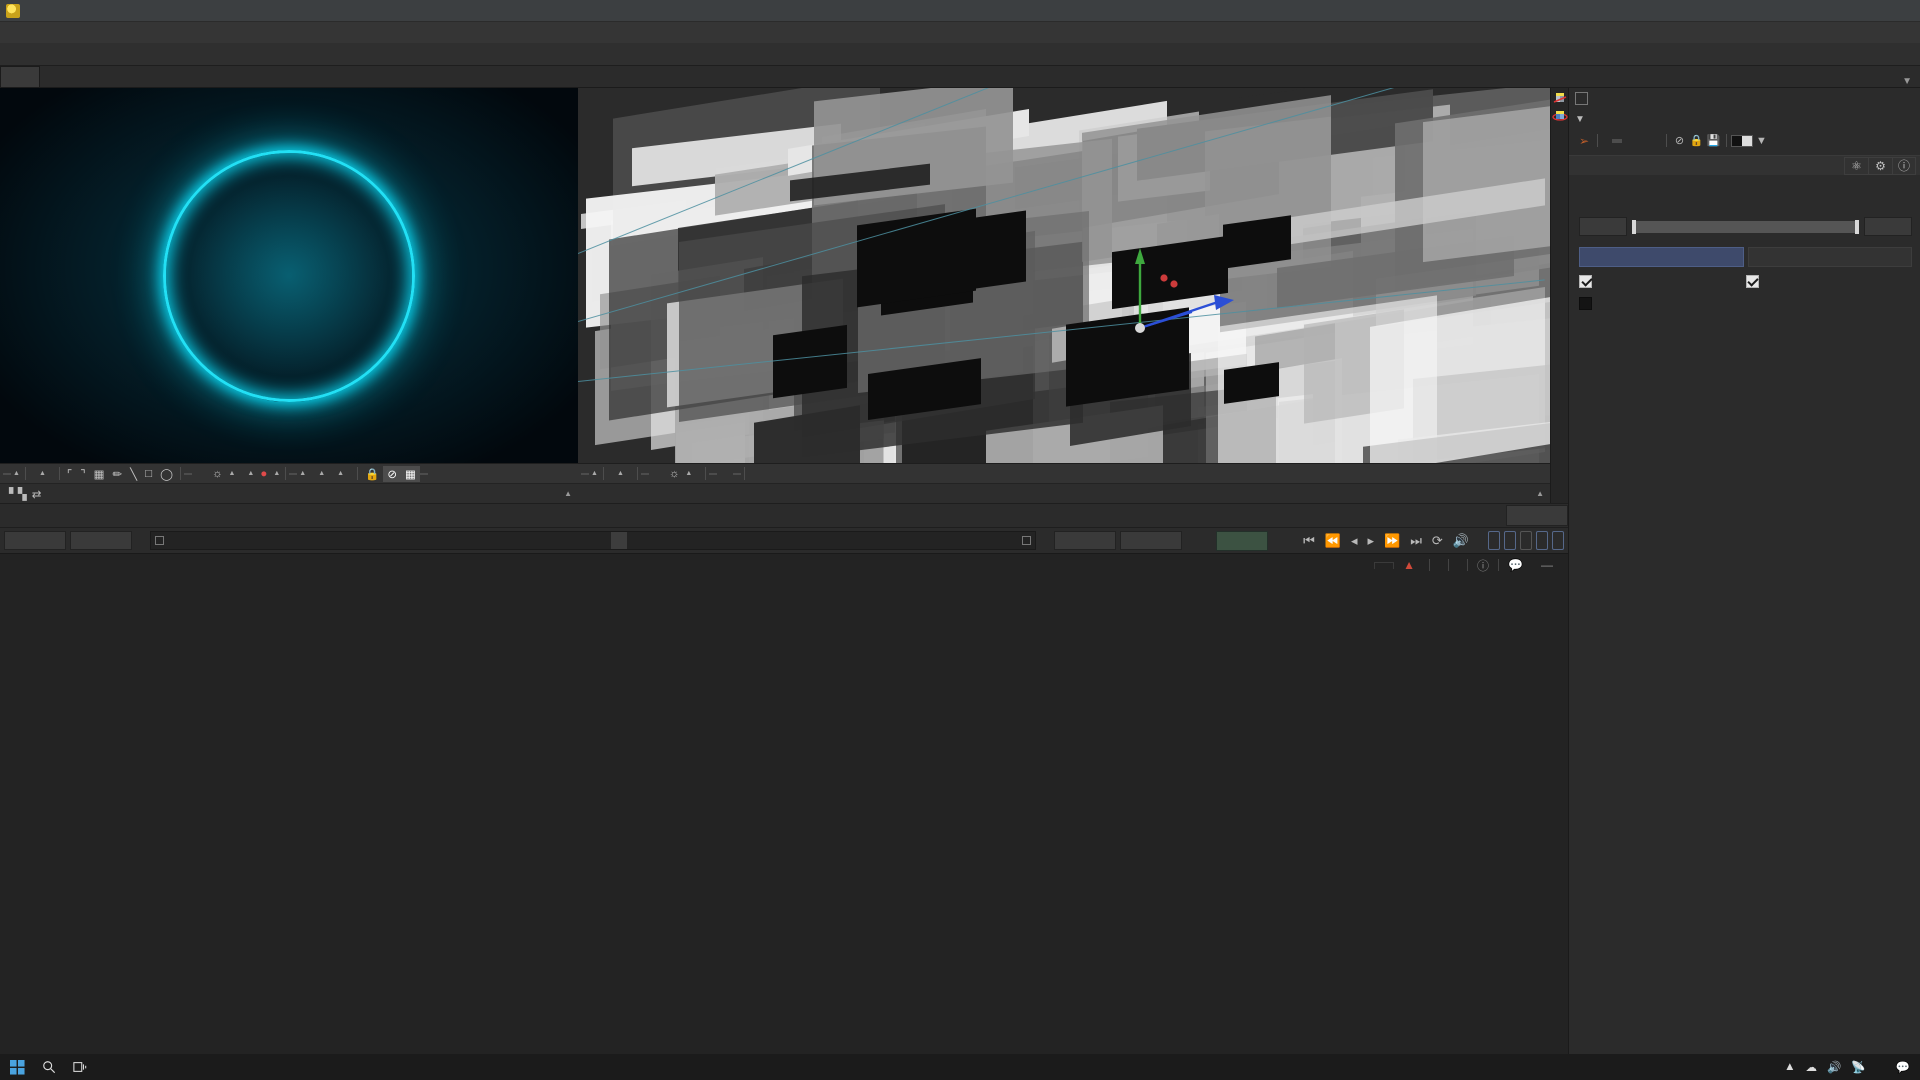  What do you see at coordinates (1085, 540) in the screenshot?
I see `render-end-field` at bounding box center [1085, 540].